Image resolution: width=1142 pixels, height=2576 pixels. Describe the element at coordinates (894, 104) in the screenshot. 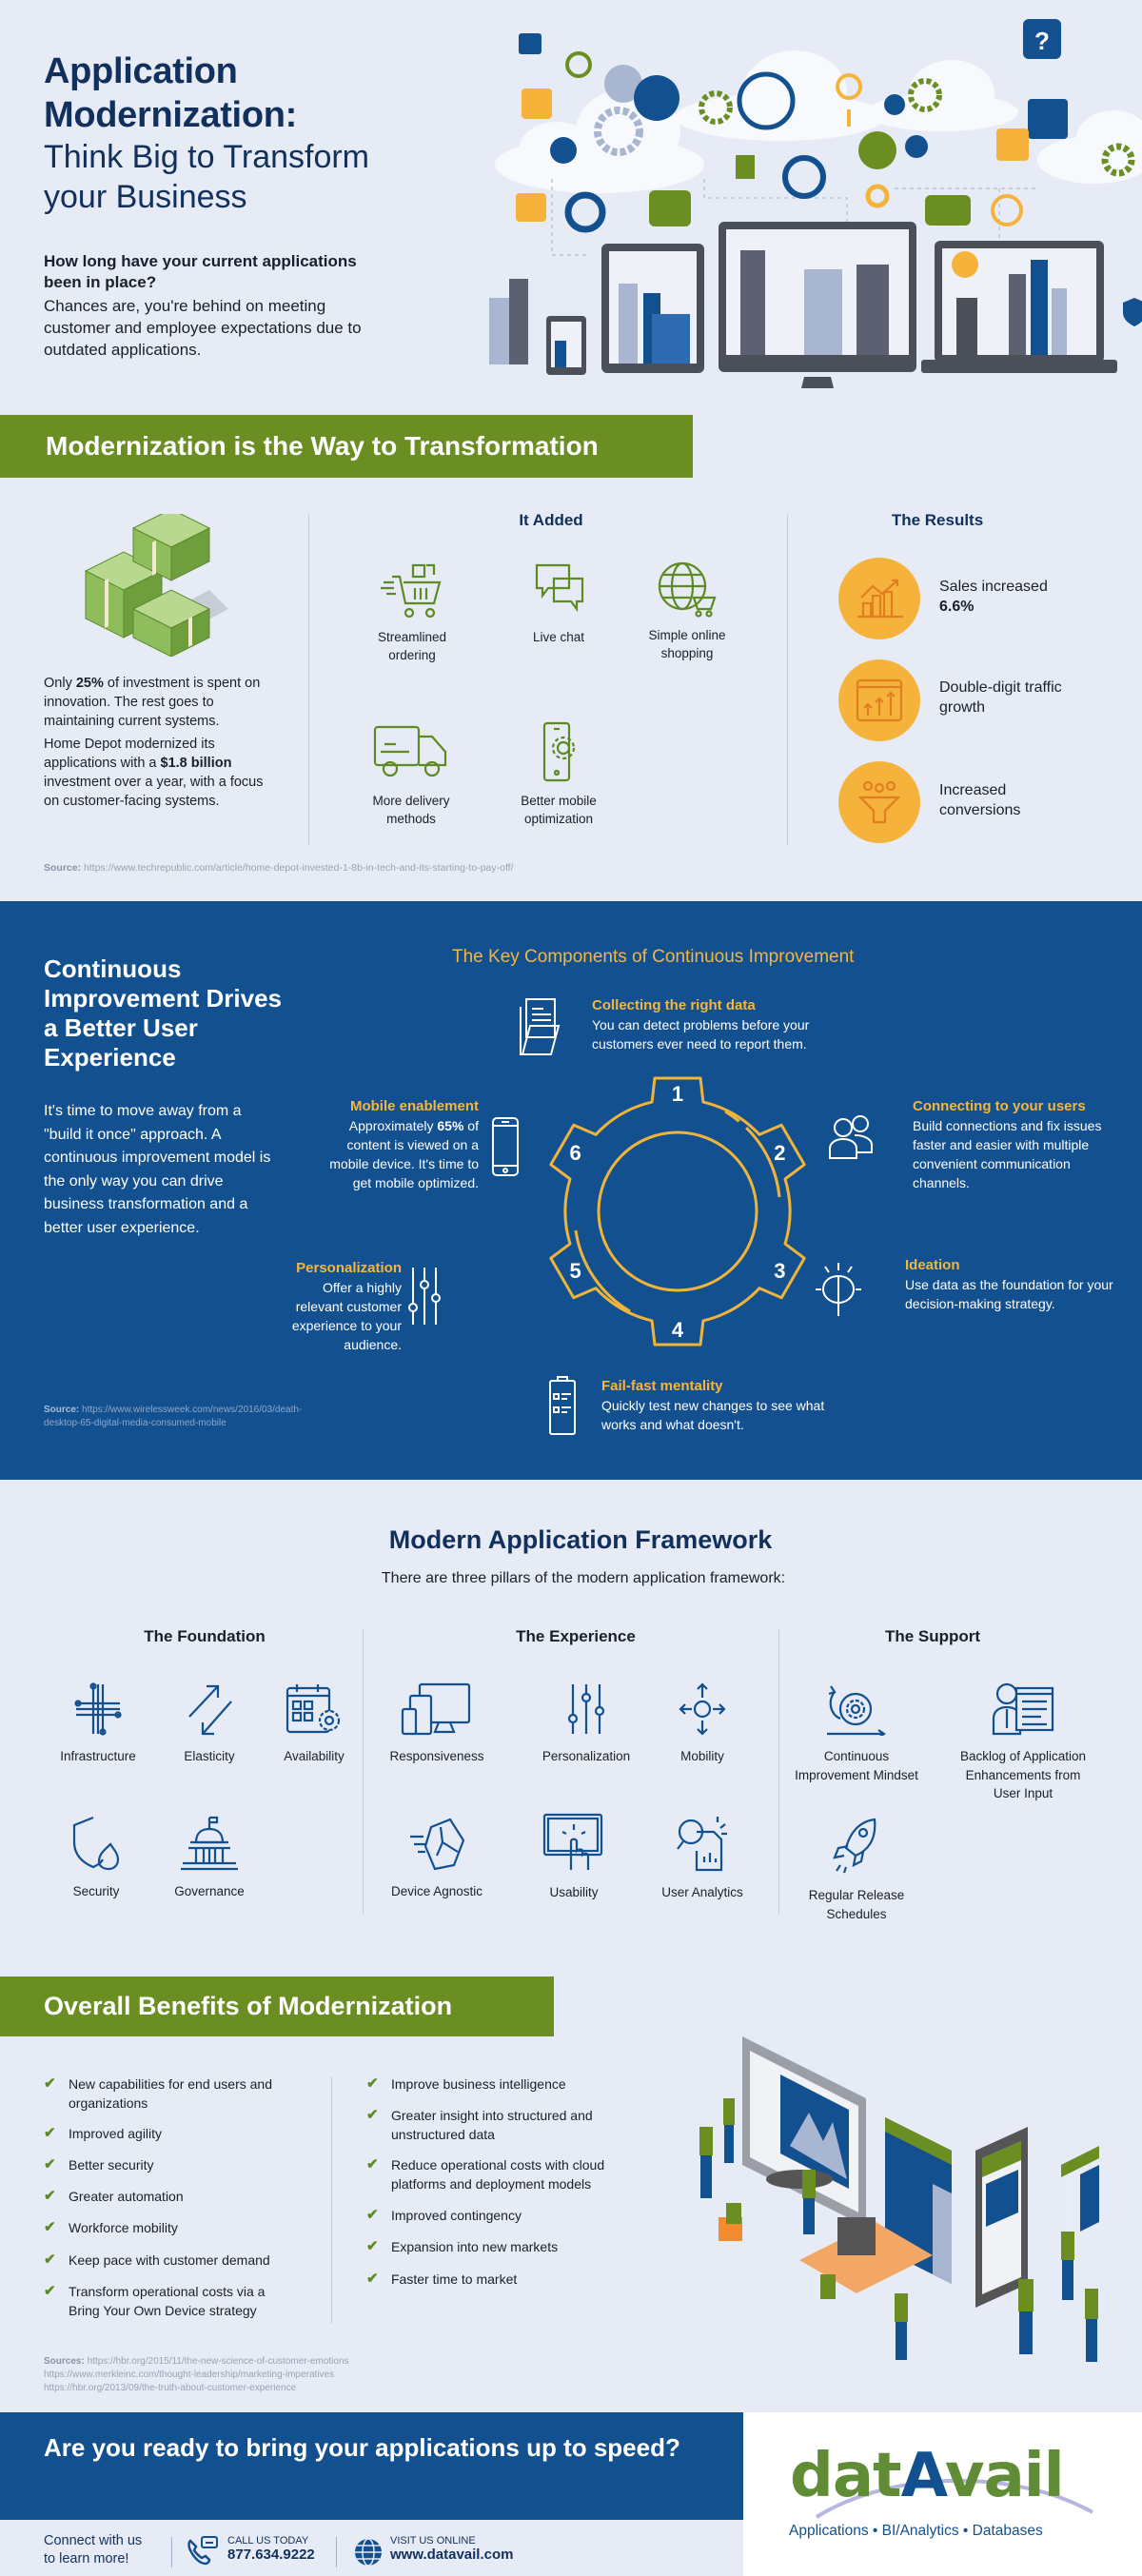

I see `gear-icon` at that location.